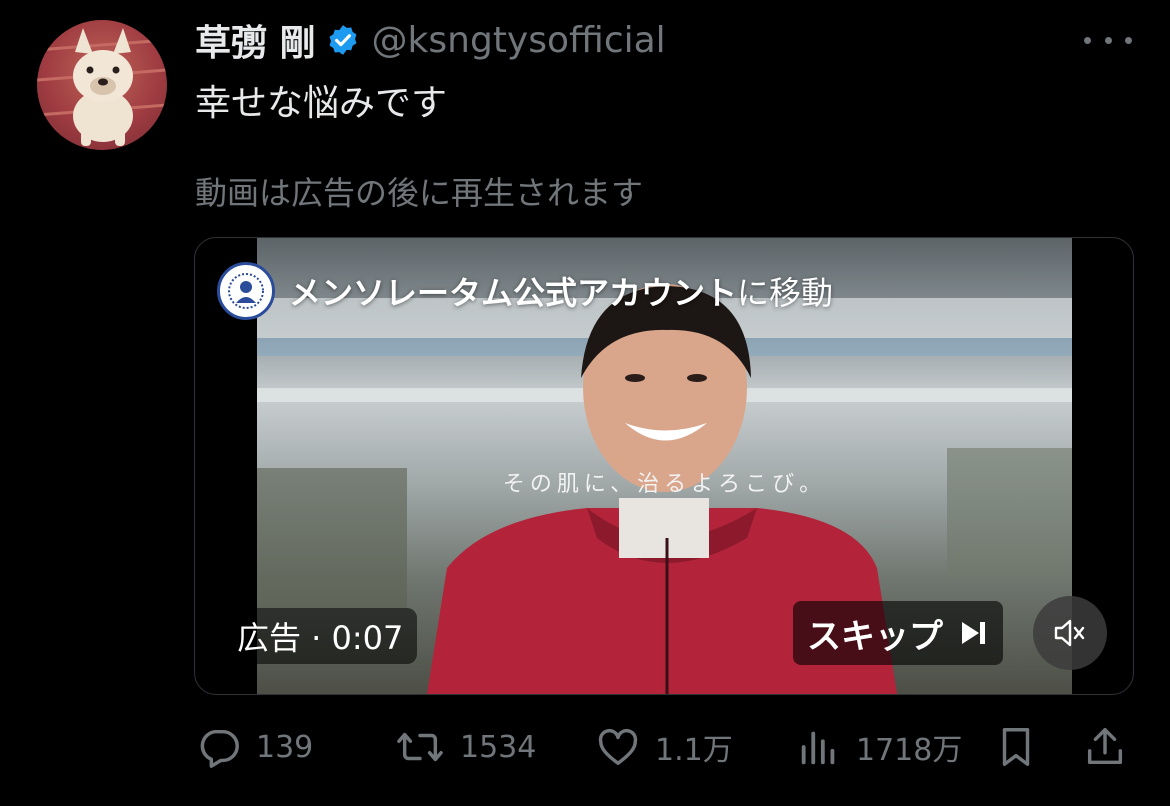  What do you see at coordinates (909, 750) in the screenshot?
I see `view-count: 1718万` at bounding box center [909, 750].